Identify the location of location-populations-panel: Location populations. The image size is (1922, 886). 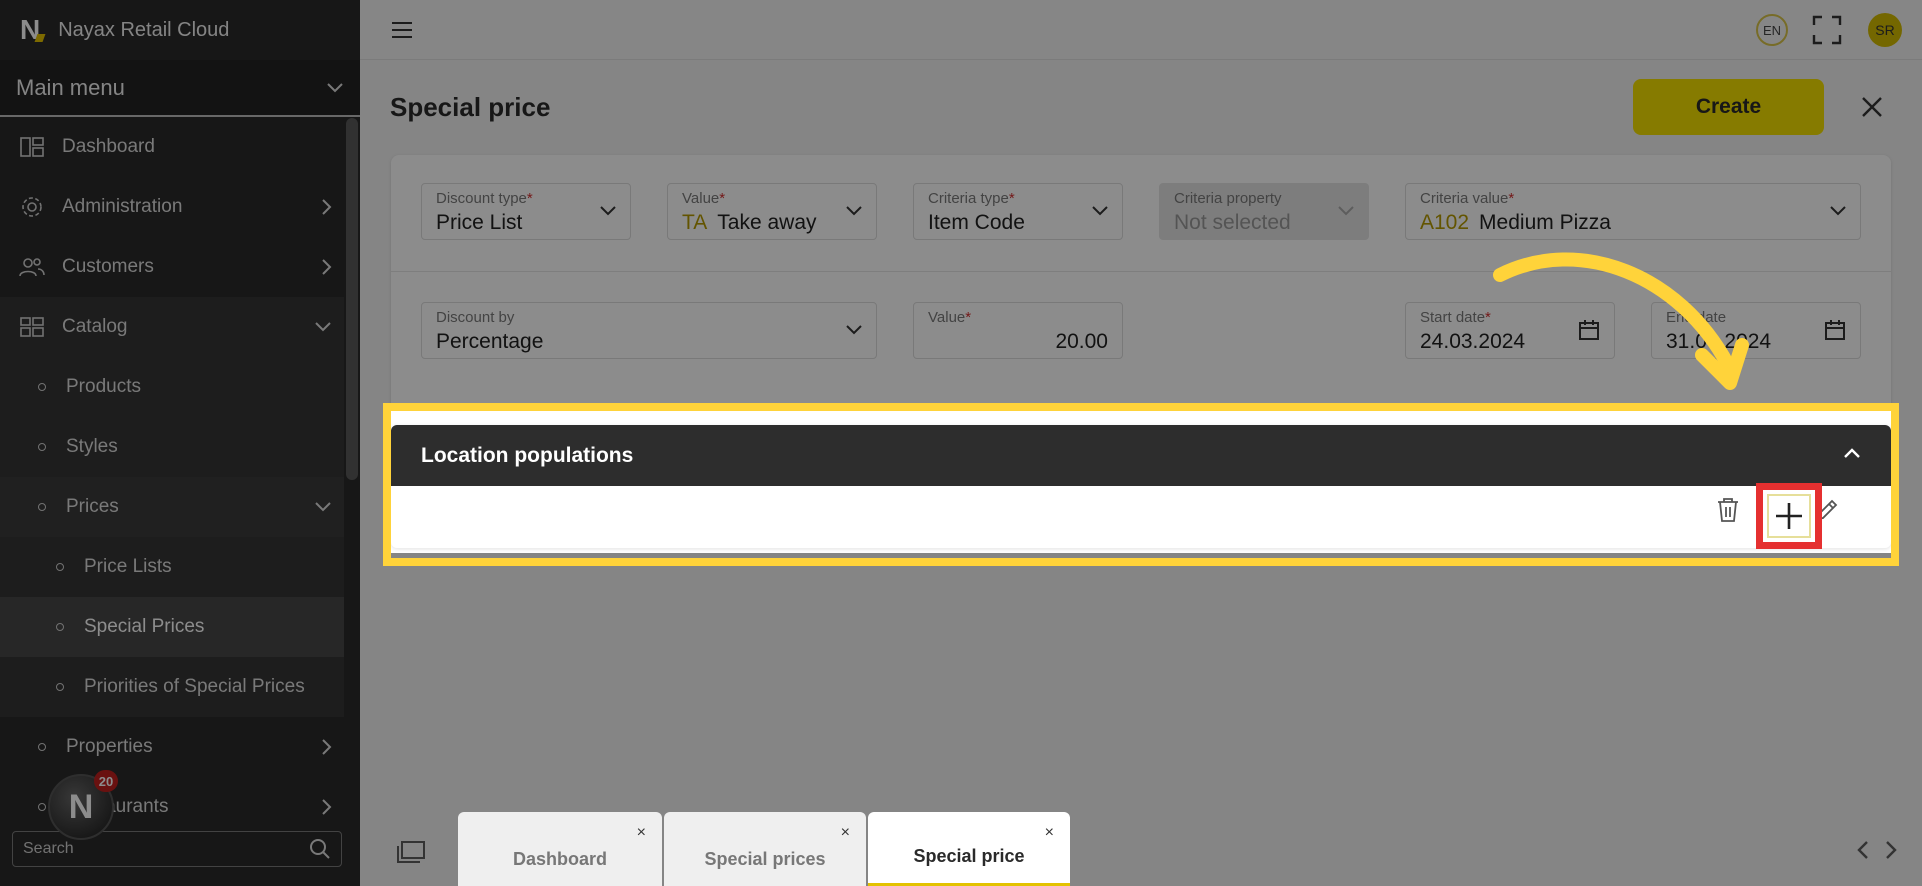
(1141, 486).